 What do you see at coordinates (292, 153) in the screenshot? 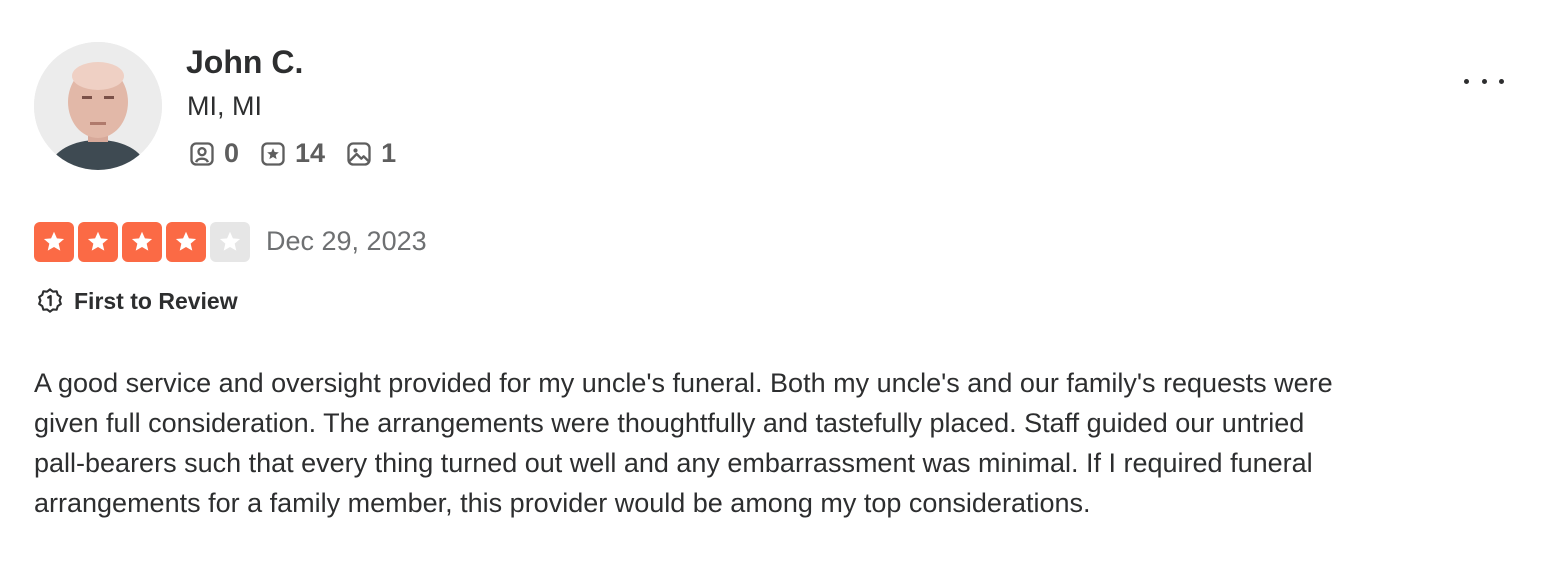
I see `reviews-stat: 14` at bounding box center [292, 153].